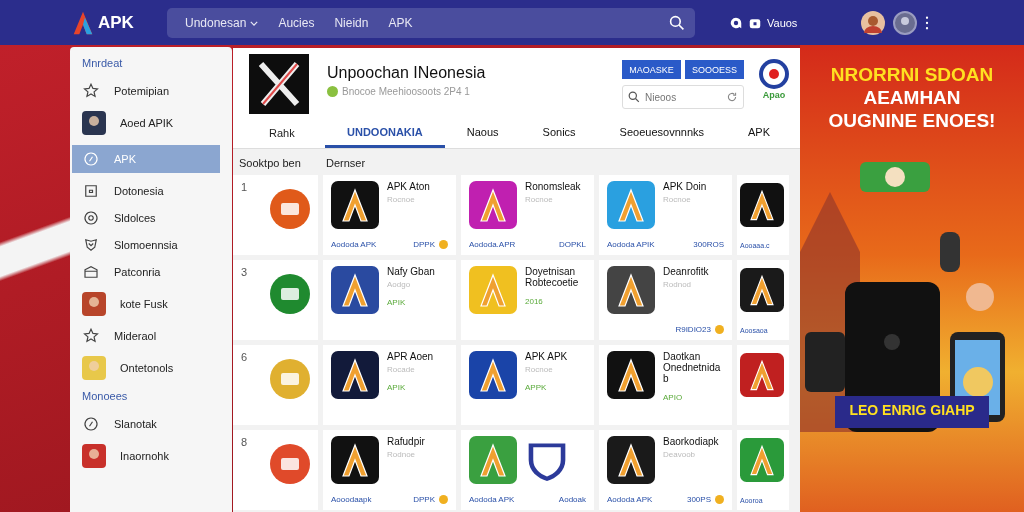  What do you see at coordinates (296, 22) in the screenshot?
I see `nav-link: Aucies` at bounding box center [296, 22].